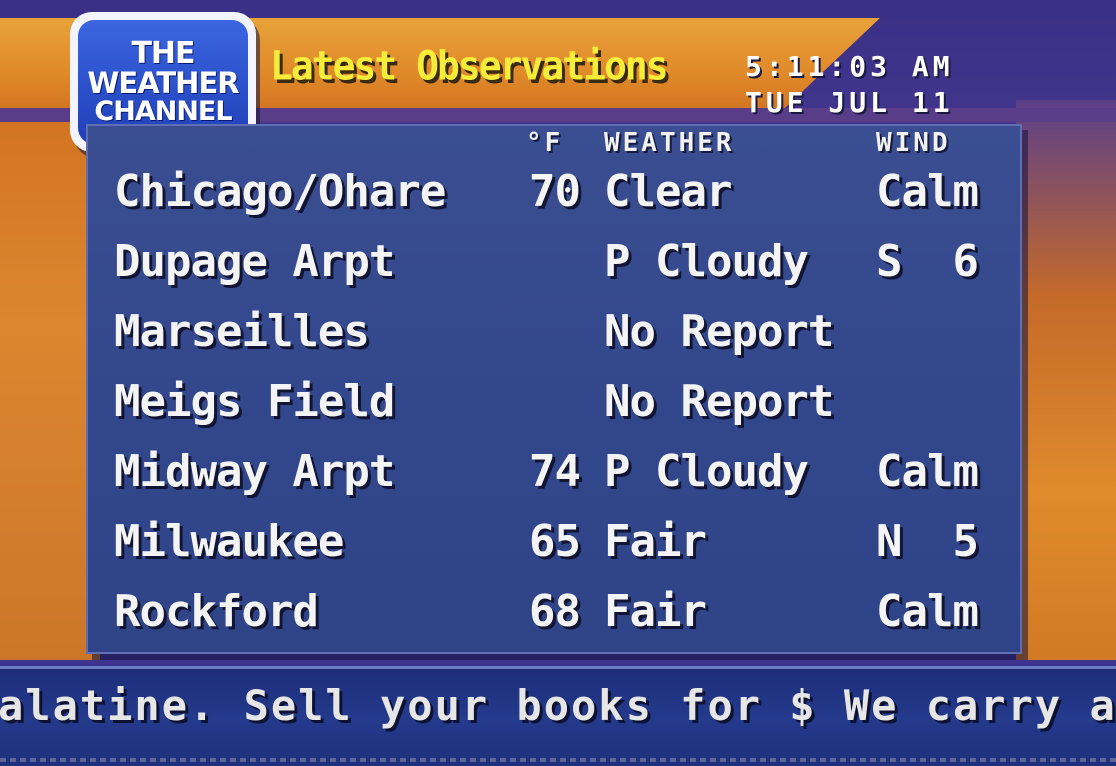  What do you see at coordinates (163, 53) in the screenshot?
I see `logo-line-1: THE` at bounding box center [163, 53].